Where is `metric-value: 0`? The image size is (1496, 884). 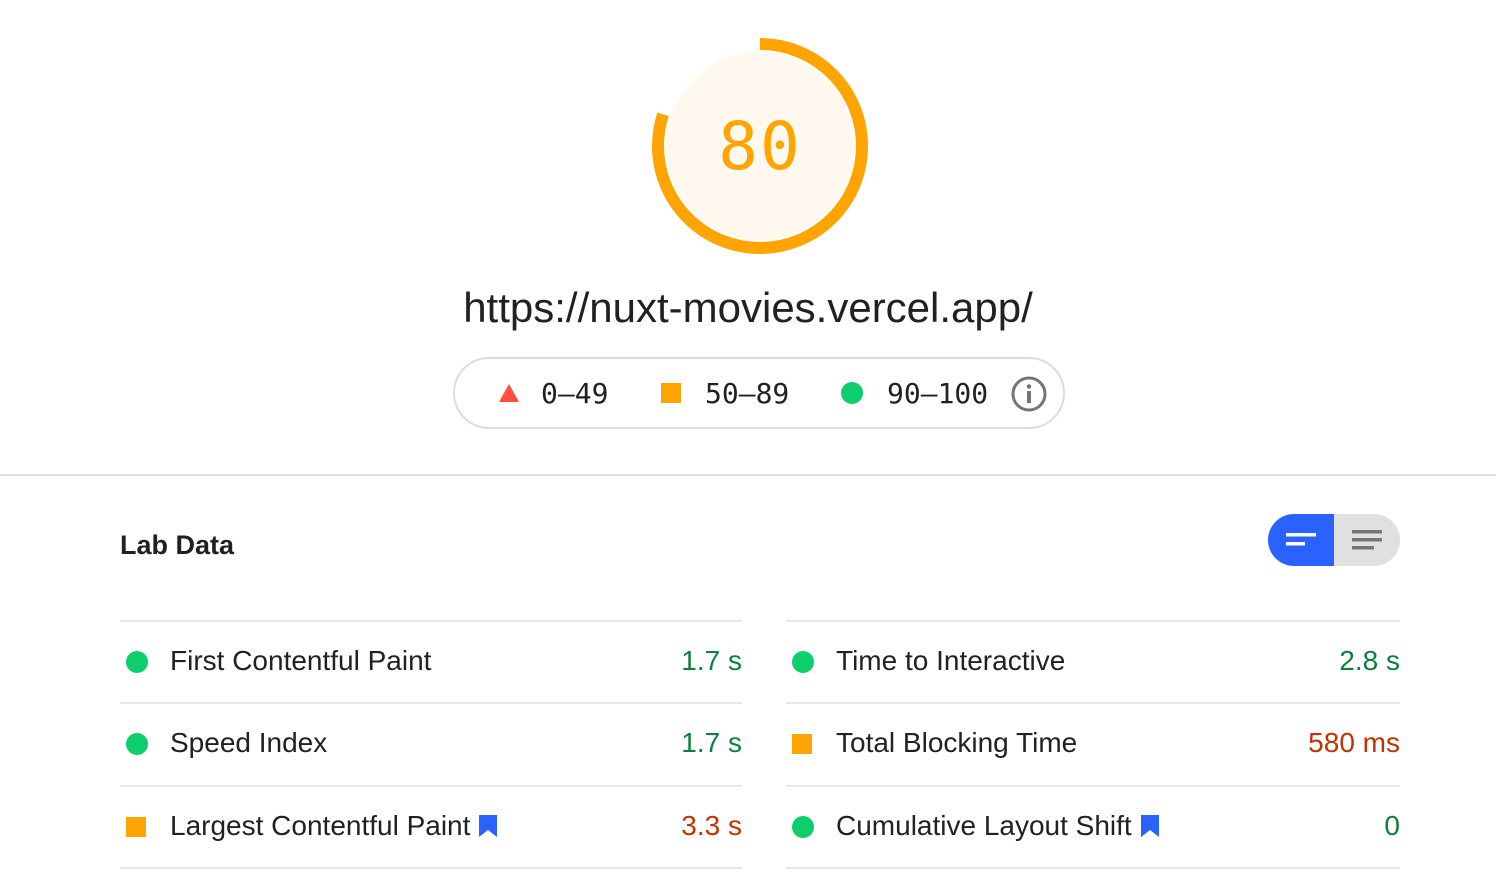 metric-value: 0 is located at coordinates (1392, 825).